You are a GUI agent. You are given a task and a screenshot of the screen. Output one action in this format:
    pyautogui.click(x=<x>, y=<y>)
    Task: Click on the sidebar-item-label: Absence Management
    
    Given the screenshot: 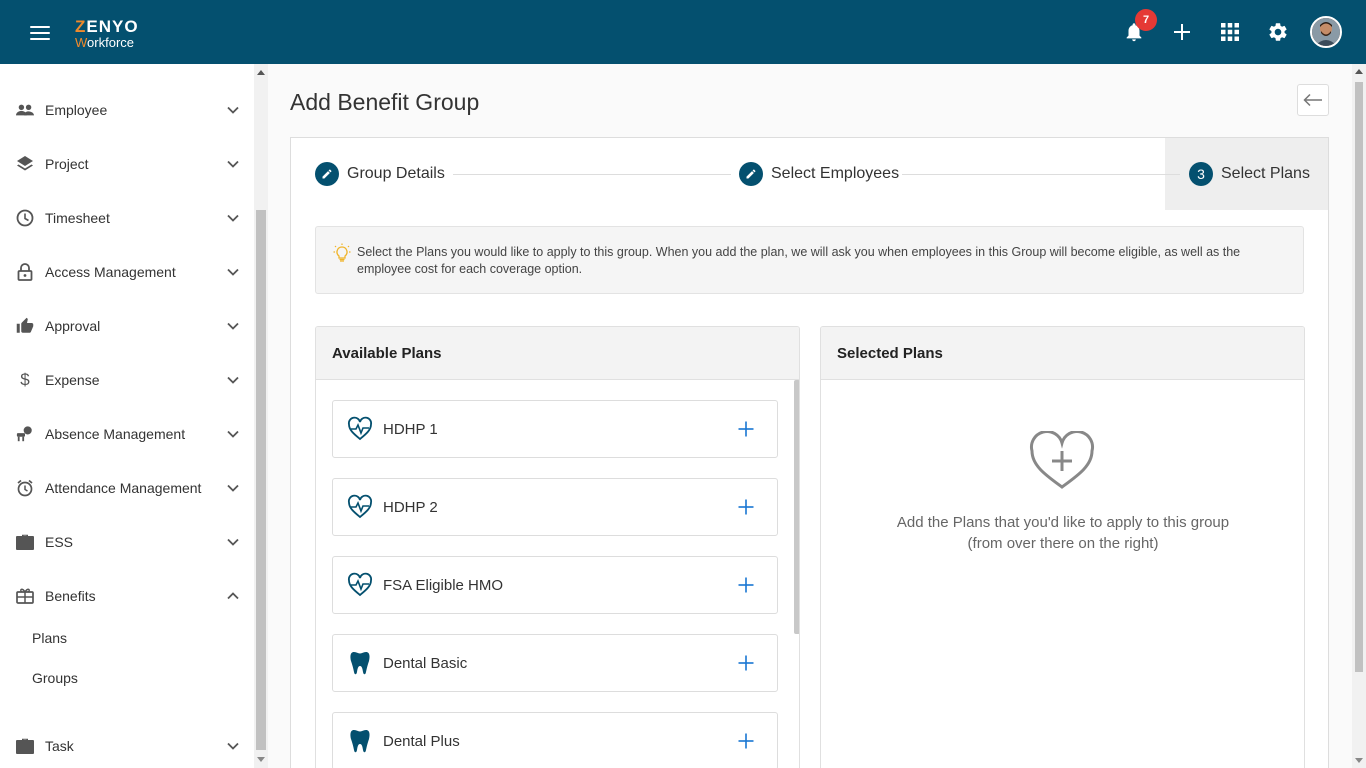 What is the action you would take?
    pyautogui.click(x=115, y=434)
    